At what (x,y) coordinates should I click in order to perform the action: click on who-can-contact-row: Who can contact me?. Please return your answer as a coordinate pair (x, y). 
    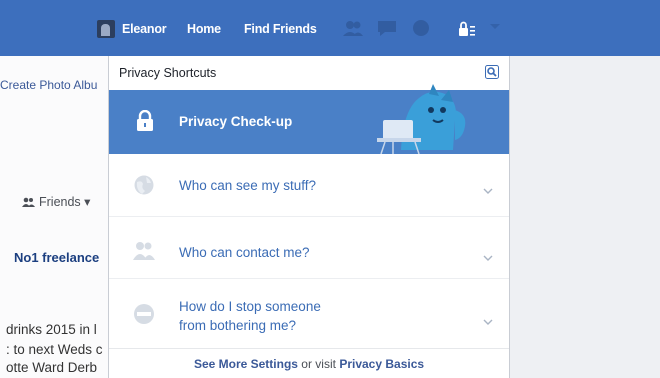
    Looking at the image, I should click on (309, 247).